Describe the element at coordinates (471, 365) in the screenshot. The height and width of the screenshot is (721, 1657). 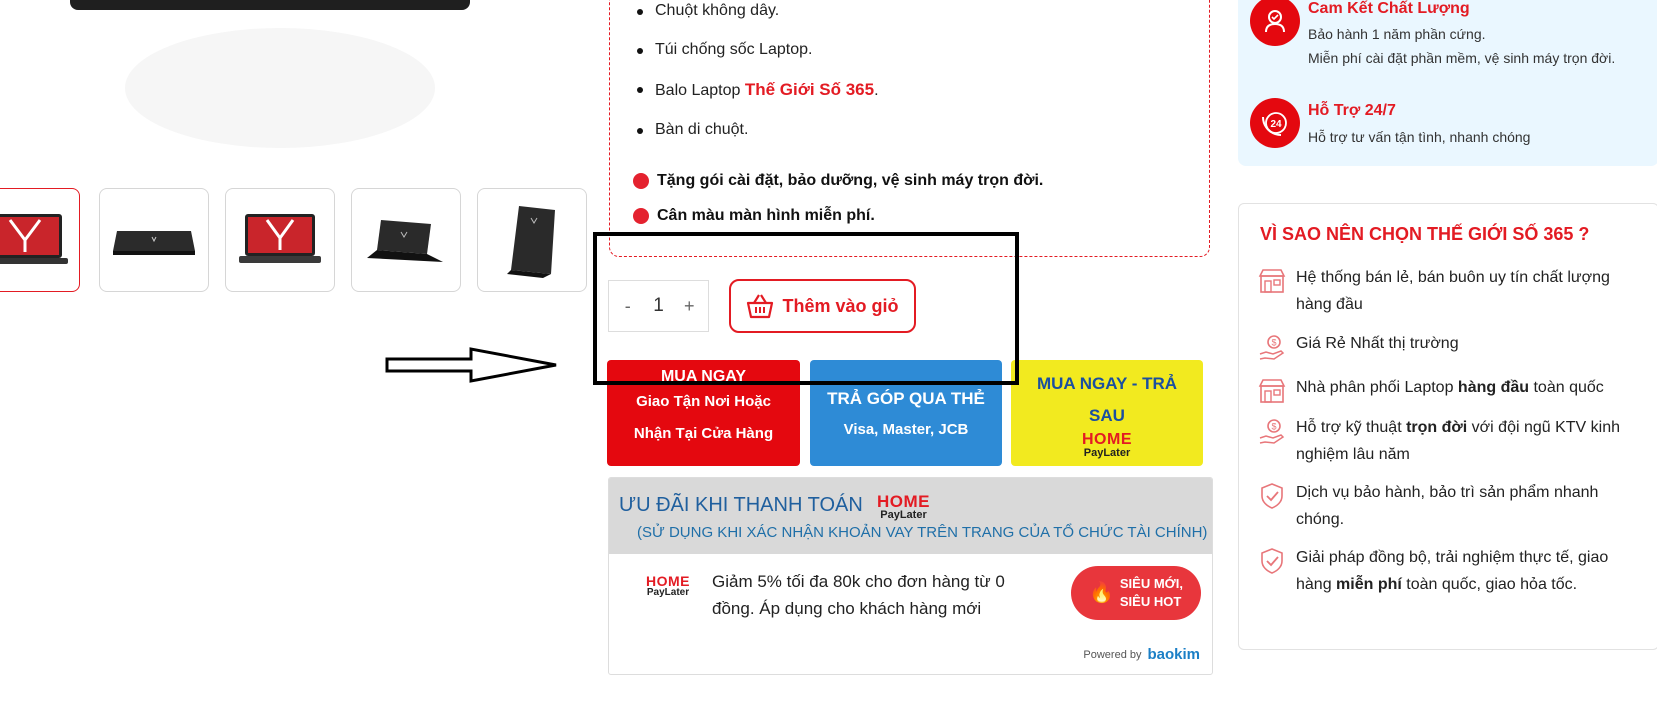
I see `arrow-right-icon` at that location.